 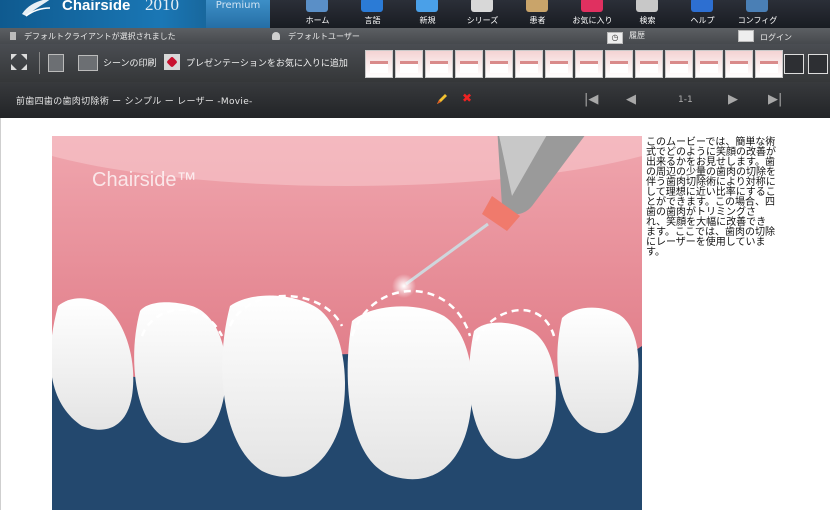 What do you see at coordinates (13, 36) in the screenshot?
I see `pin-icon` at bounding box center [13, 36].